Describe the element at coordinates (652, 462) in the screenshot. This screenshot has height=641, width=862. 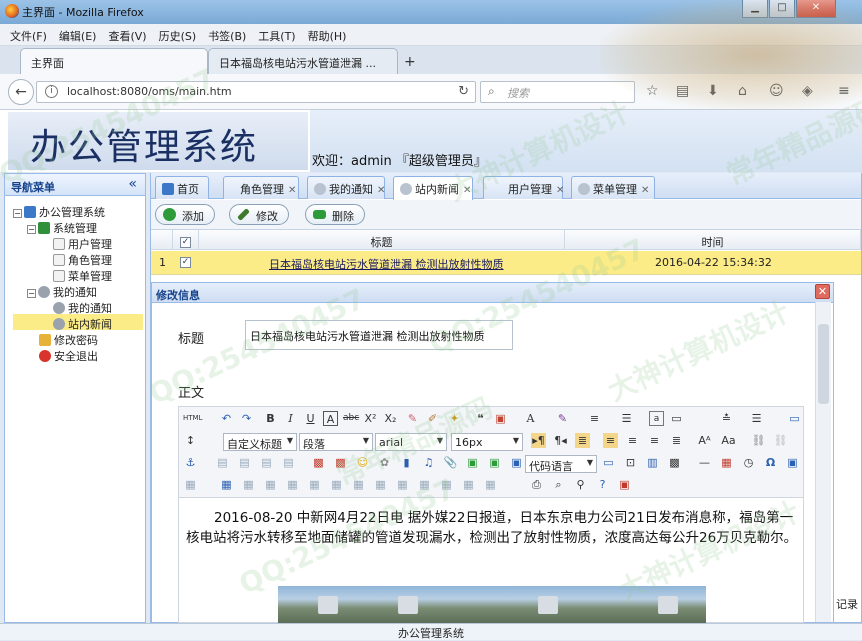
I see `background-icon: ▥` at that location.